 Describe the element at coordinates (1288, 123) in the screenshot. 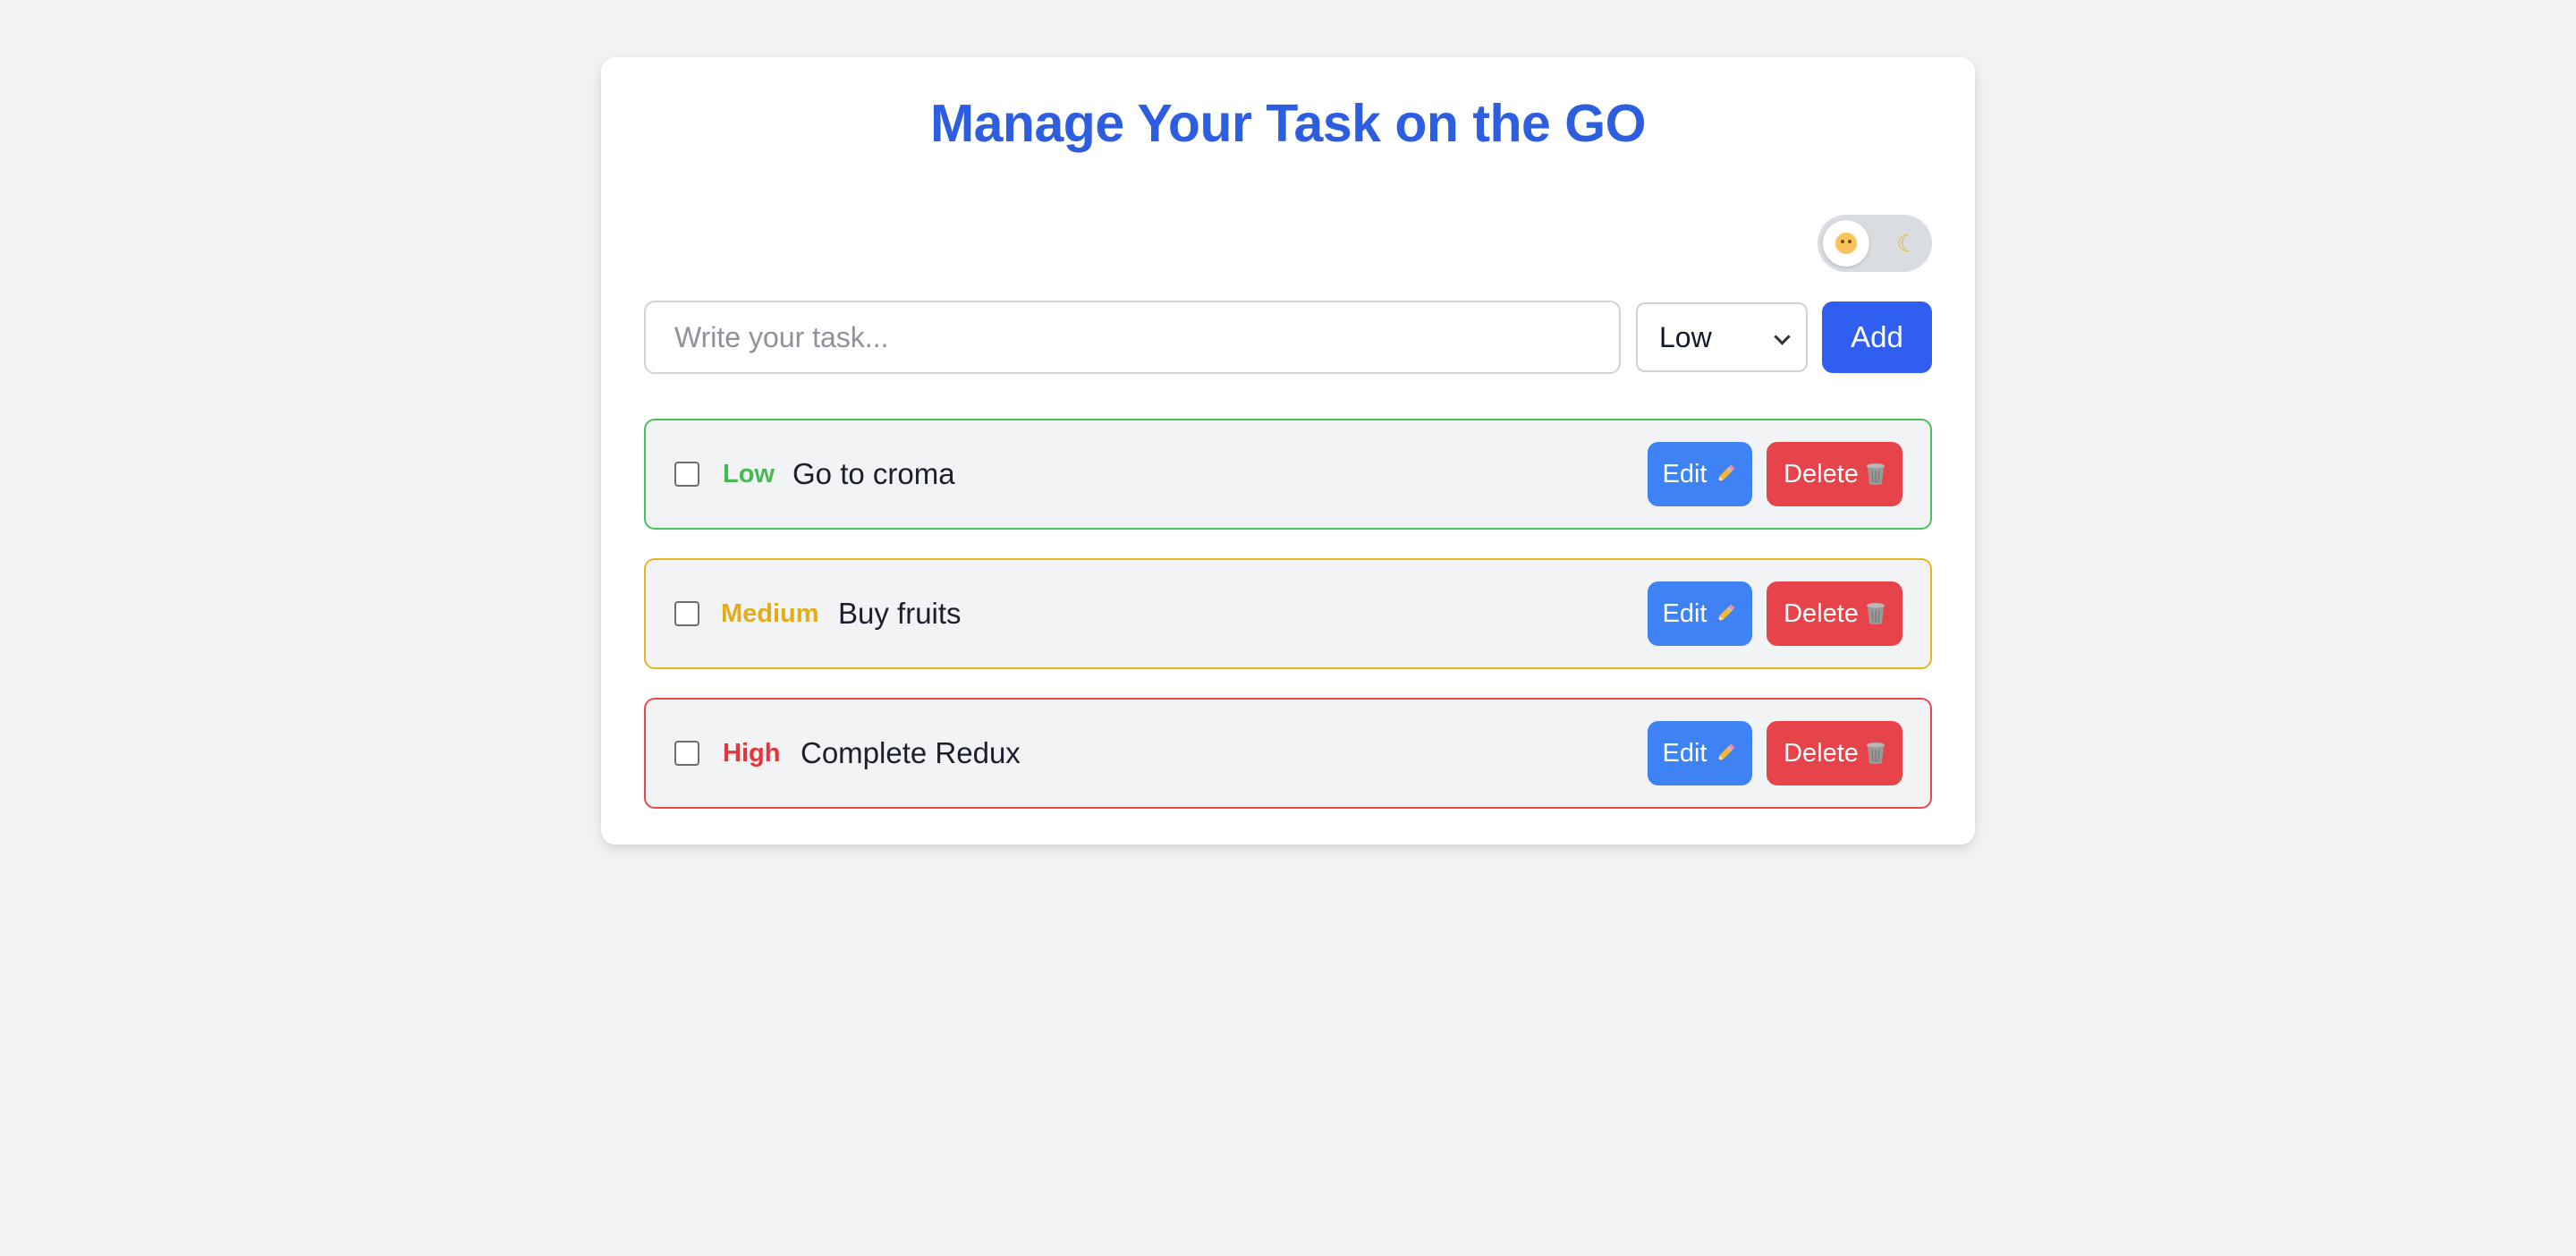

I see `page-title: Manage Your Task on the GO` at that location.